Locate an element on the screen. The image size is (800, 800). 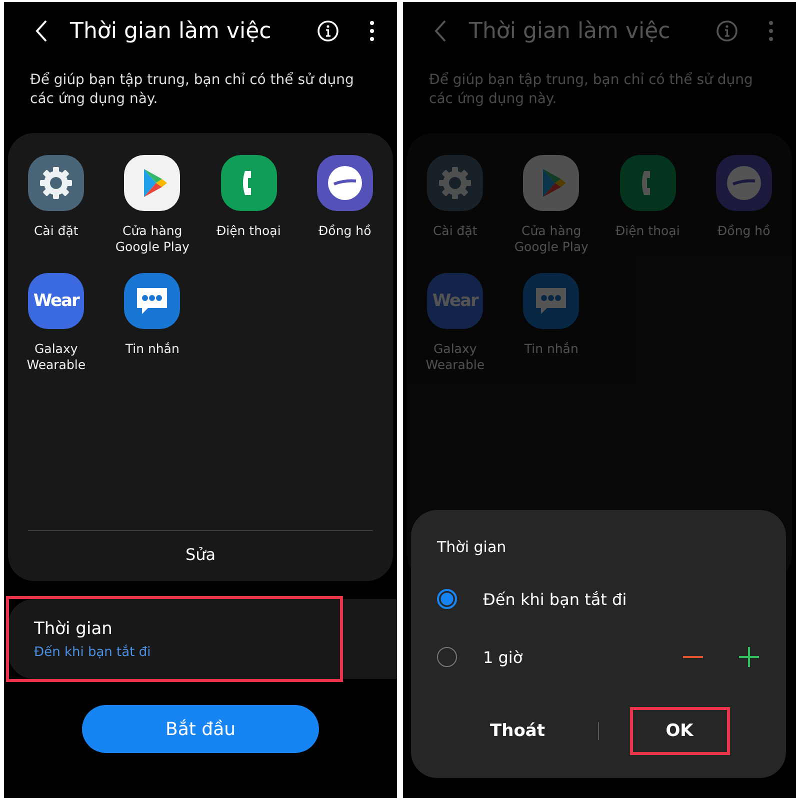
option-label: Đến khi bạn tắt đi is located at coordinates (555, 599).